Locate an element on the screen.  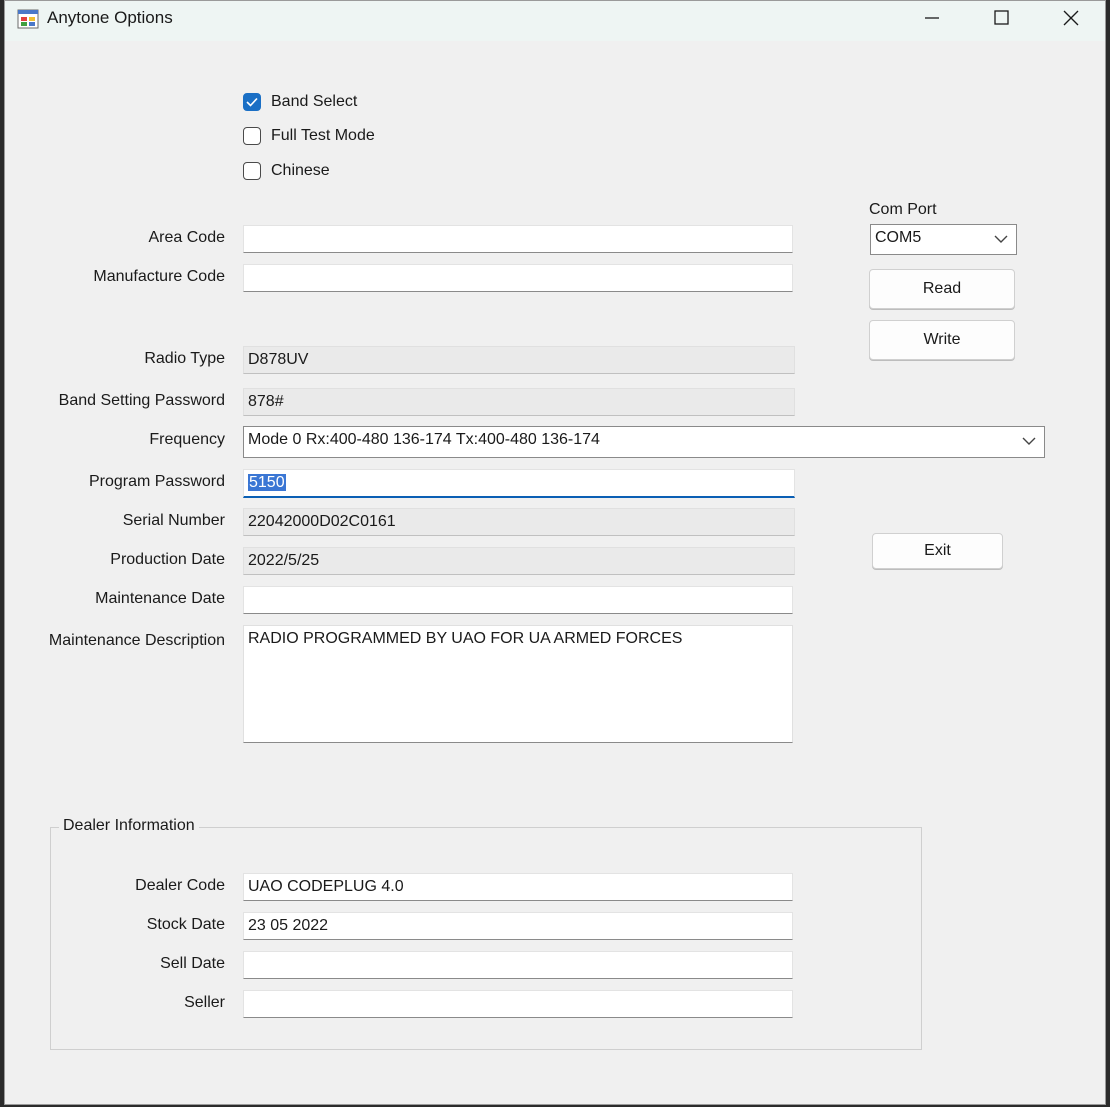
maintenance-description-label: Maintenance Description is located at coordinates (136, 640).